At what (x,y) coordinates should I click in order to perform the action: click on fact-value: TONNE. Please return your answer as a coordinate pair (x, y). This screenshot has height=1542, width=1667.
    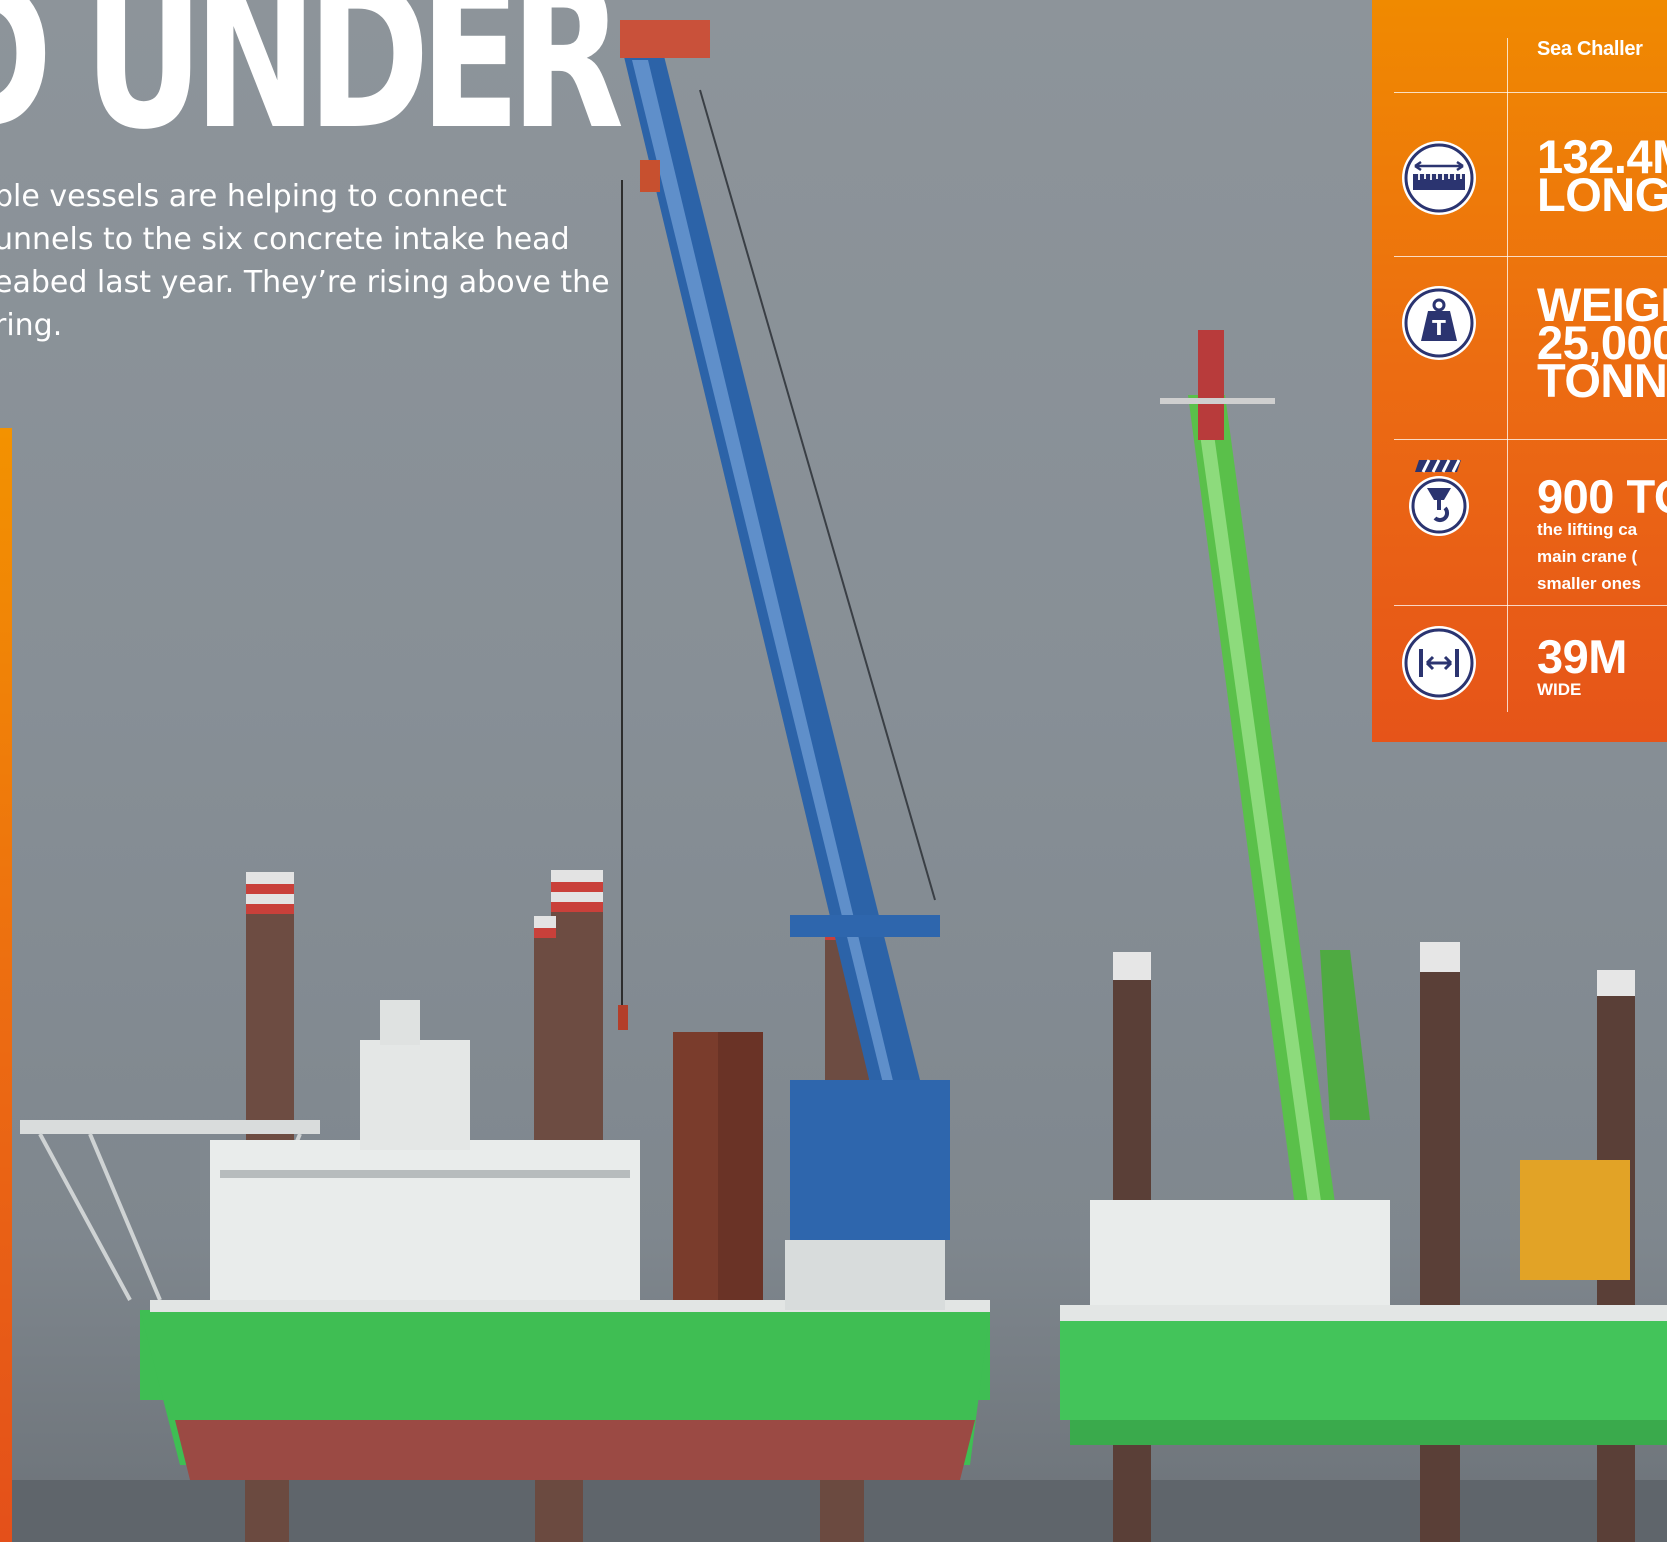
    Looking at the image, I should click on (1602, 380).